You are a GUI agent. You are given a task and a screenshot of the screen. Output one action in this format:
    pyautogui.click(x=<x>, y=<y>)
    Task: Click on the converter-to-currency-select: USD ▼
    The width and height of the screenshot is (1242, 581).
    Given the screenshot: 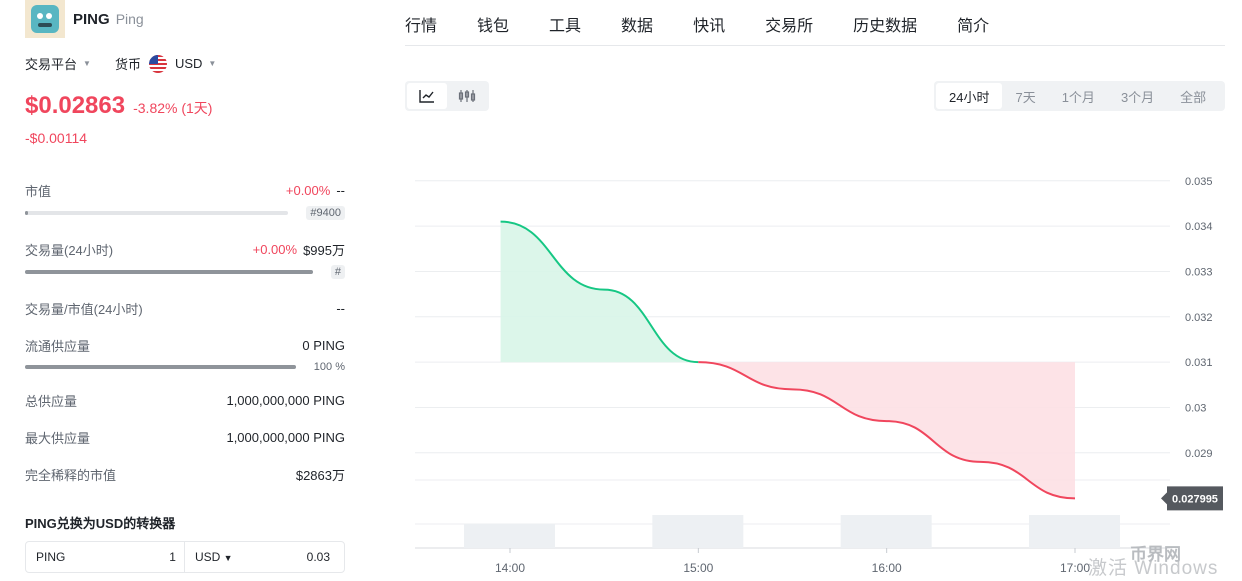 What is the action you would take?
    pyautogui.click(x=214, y=557)
    